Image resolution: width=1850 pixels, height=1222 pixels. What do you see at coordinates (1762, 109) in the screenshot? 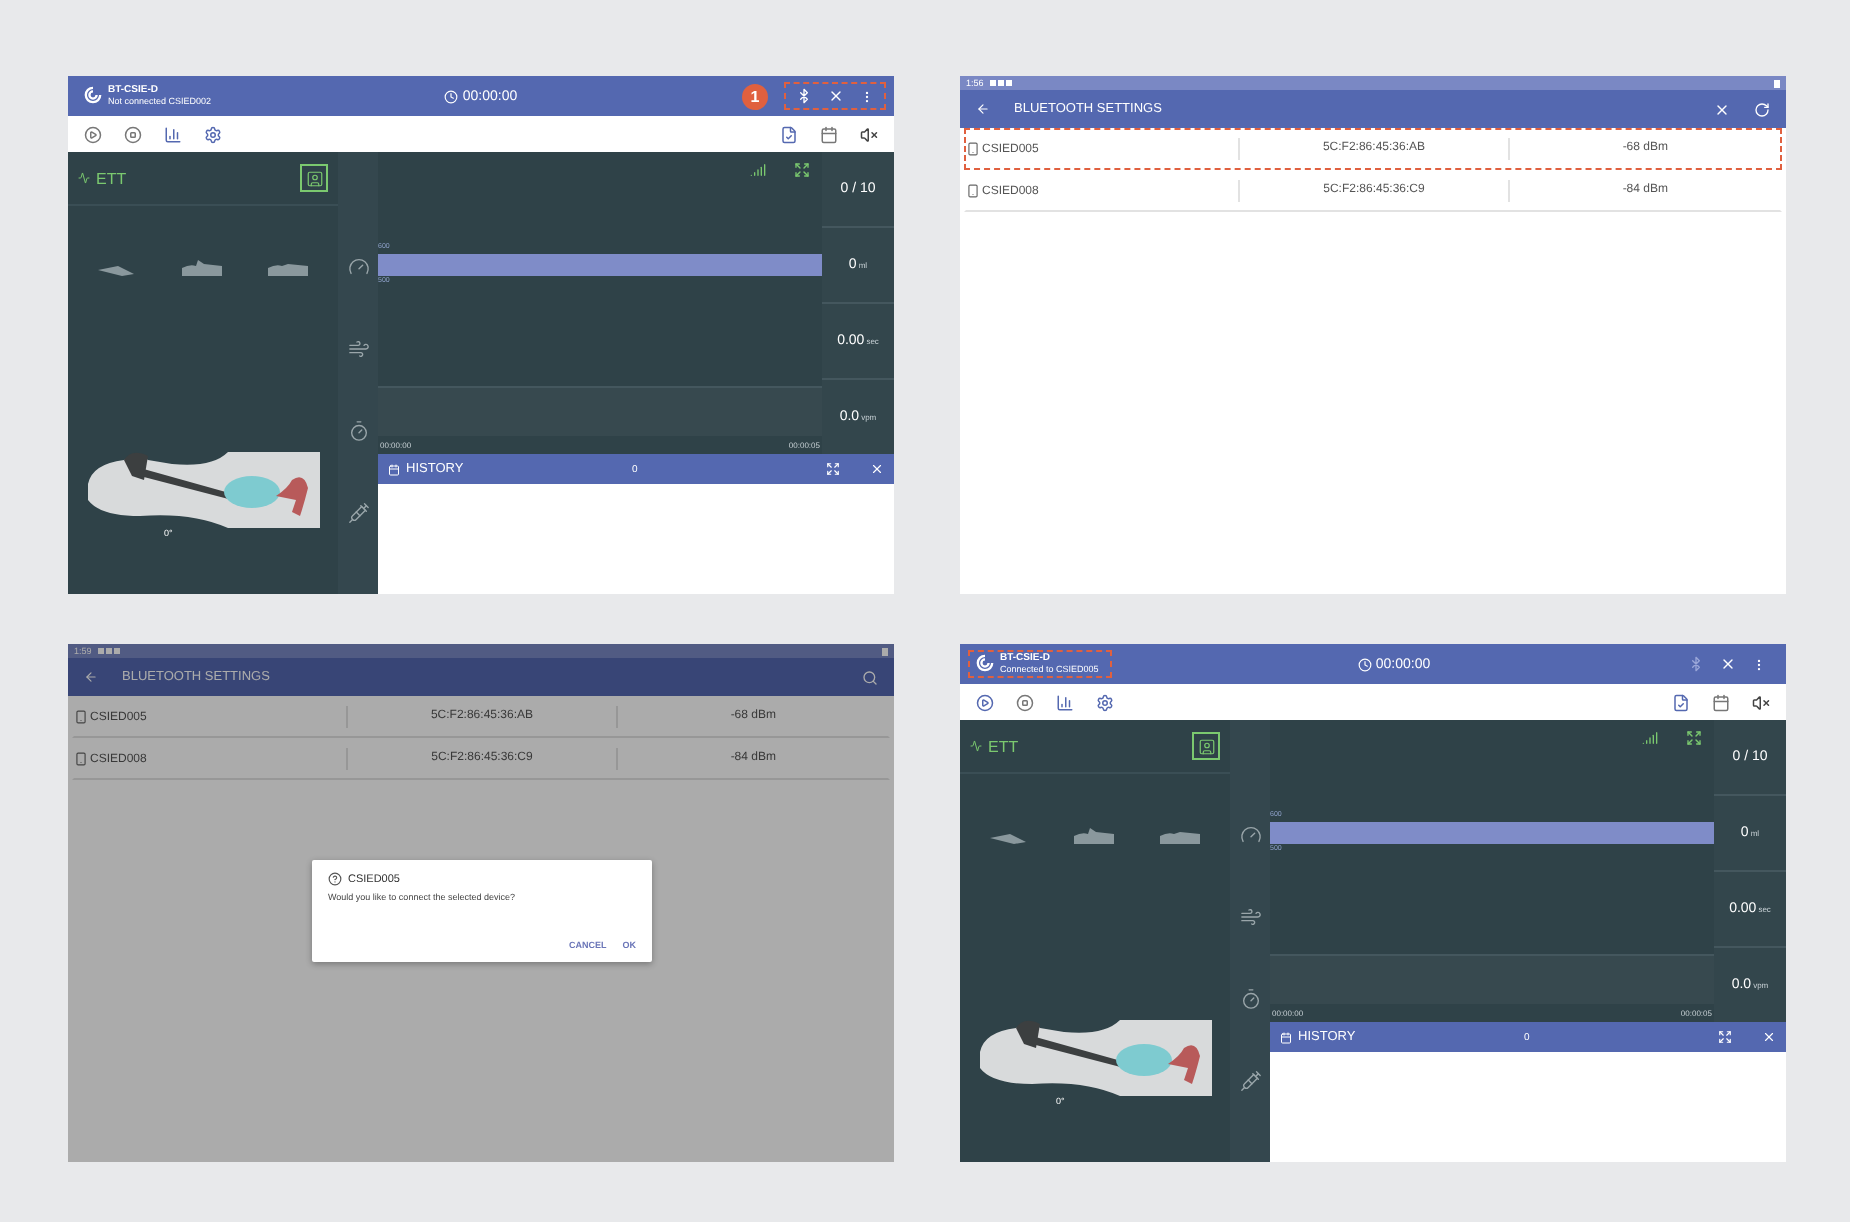
I see `refresh-icon` at bounding box center [1762, 109].